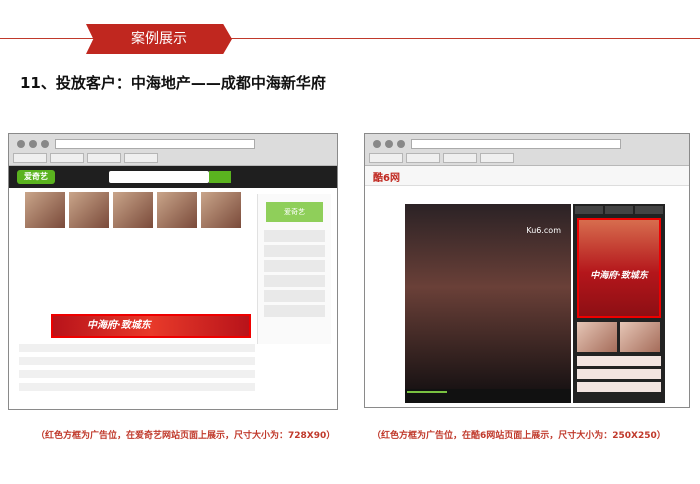  I want to click on progress-bar, so click(427, 392).